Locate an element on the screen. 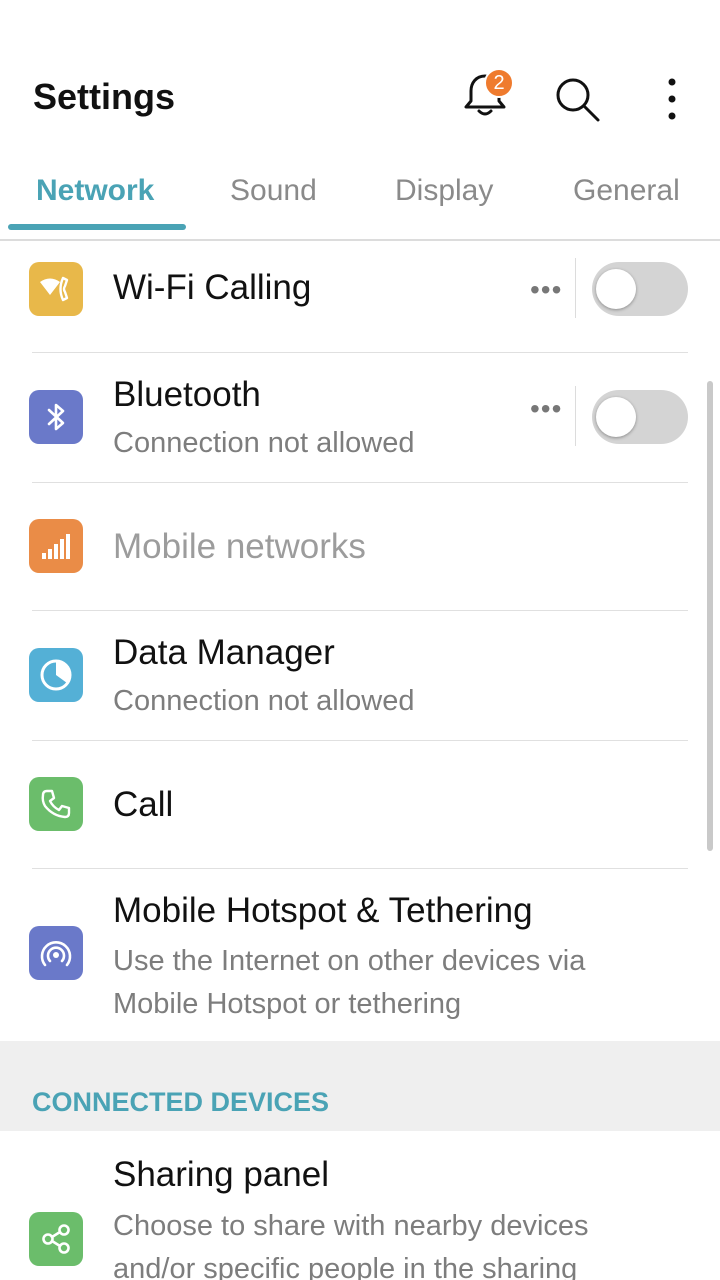  bluetooth-title: Bluetooth is located at coordinates (187, 394).